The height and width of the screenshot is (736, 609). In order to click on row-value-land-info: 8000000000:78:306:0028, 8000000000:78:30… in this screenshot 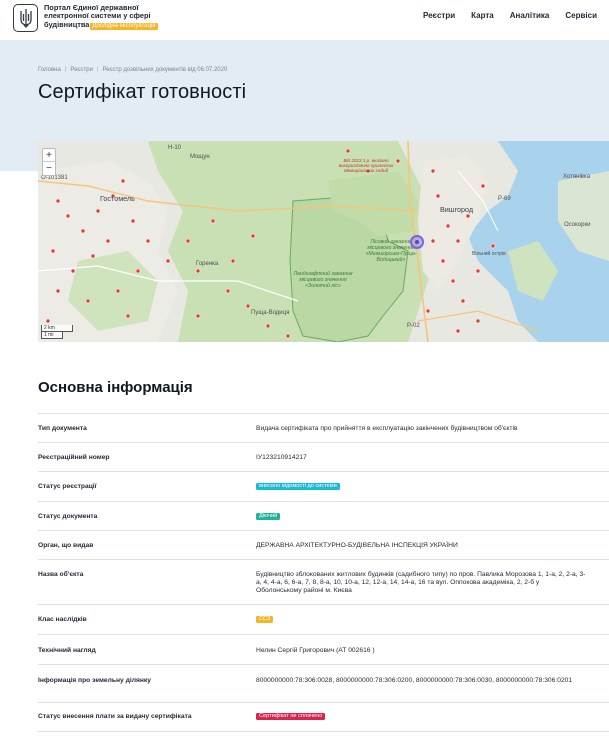, I will do `click(414, 680)`.